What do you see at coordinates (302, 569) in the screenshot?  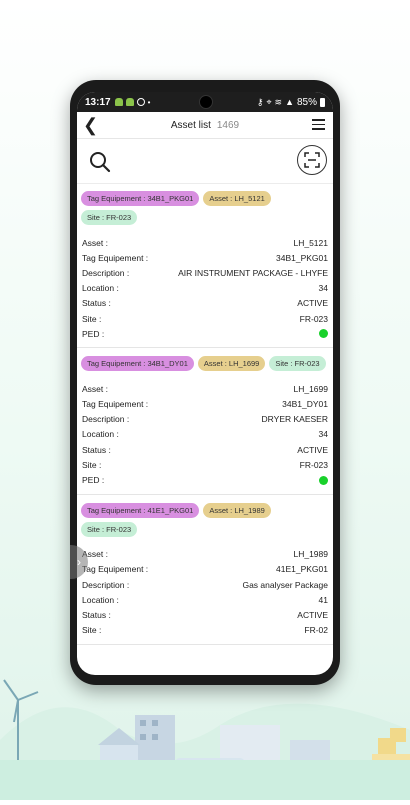 I see `tag-value: 41E1_PKG01` at bounding box center [302, 569].